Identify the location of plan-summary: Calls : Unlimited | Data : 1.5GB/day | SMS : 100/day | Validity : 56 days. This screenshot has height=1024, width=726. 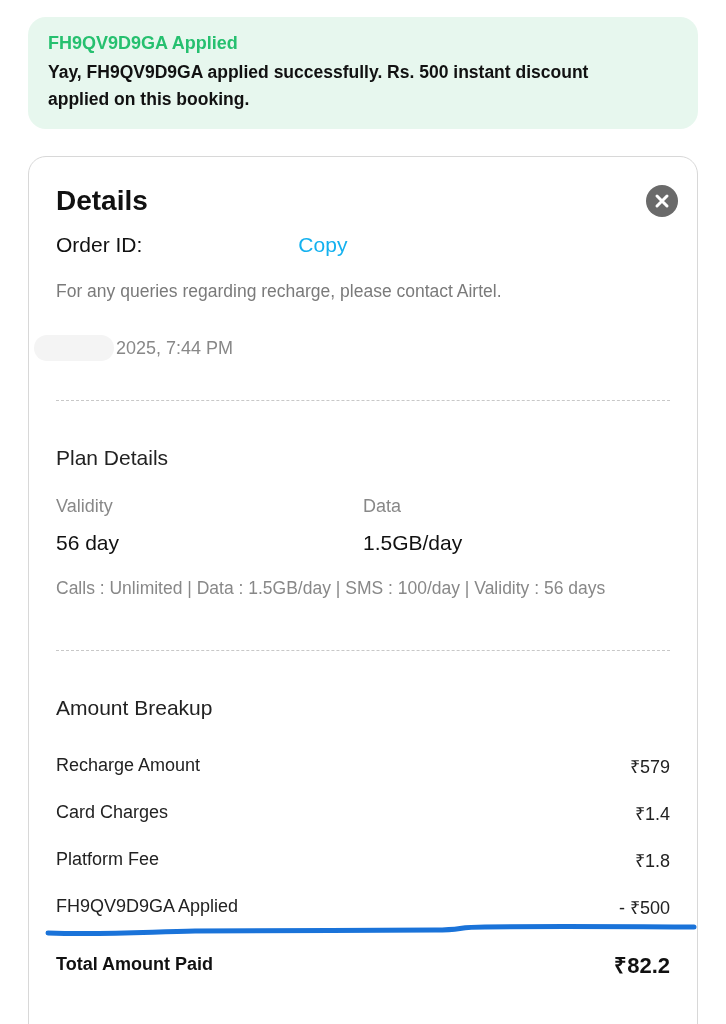
(331, 588).